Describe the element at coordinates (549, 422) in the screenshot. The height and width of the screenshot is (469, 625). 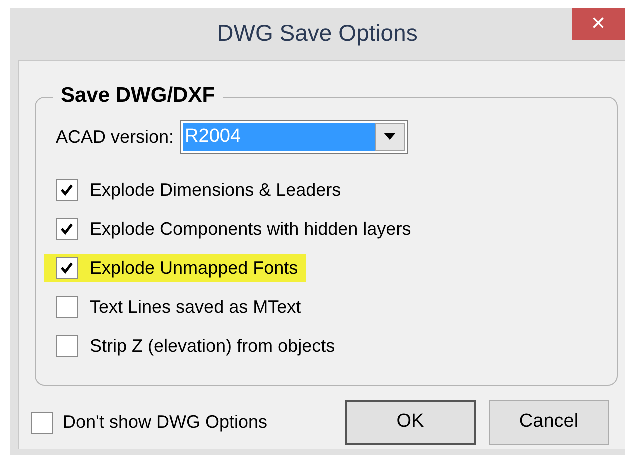
I see `cancel-button: Cancel` at that location.